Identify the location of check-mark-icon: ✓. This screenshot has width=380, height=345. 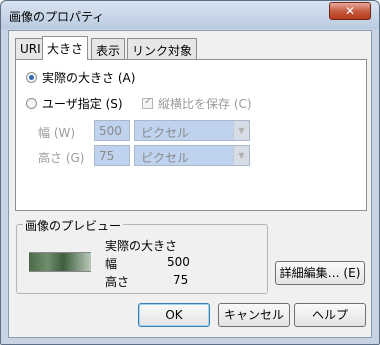
(148, 101).